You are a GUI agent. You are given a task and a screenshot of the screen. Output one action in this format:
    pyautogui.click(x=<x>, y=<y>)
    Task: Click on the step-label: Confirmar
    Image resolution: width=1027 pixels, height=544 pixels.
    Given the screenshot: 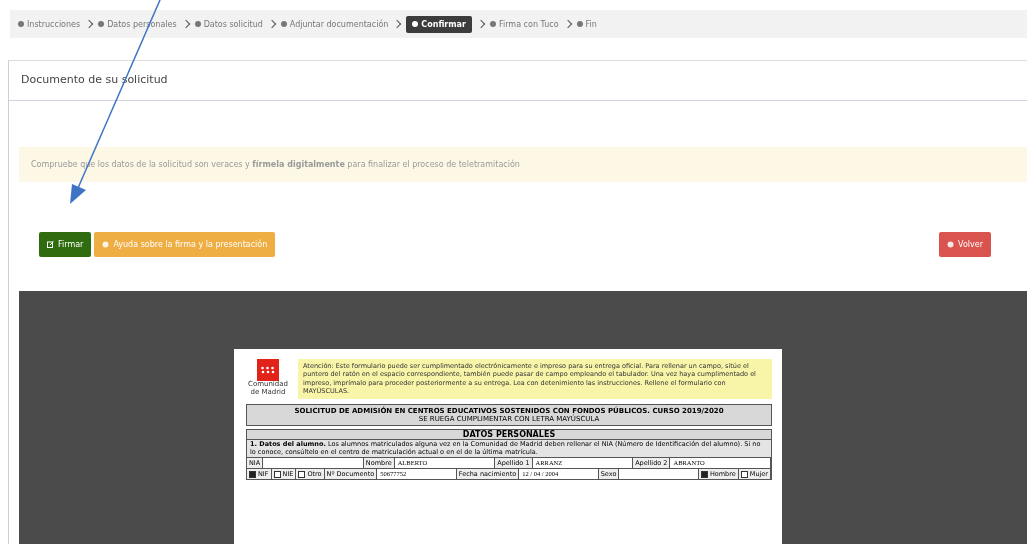 What is the action you would take?
    pyautogui.click(x=439, y=24)
    